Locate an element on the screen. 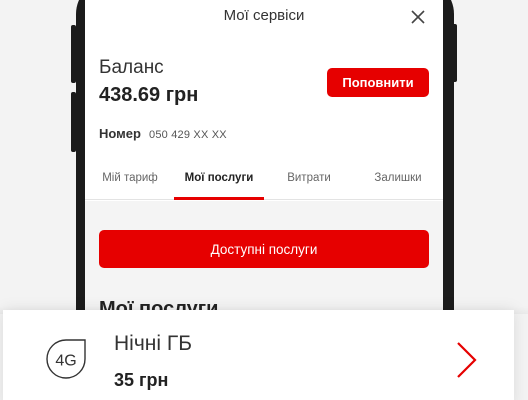 This screenshot has height=400, width=528. number-value: 050 429 XX XX is located at coordinates (188, 135).